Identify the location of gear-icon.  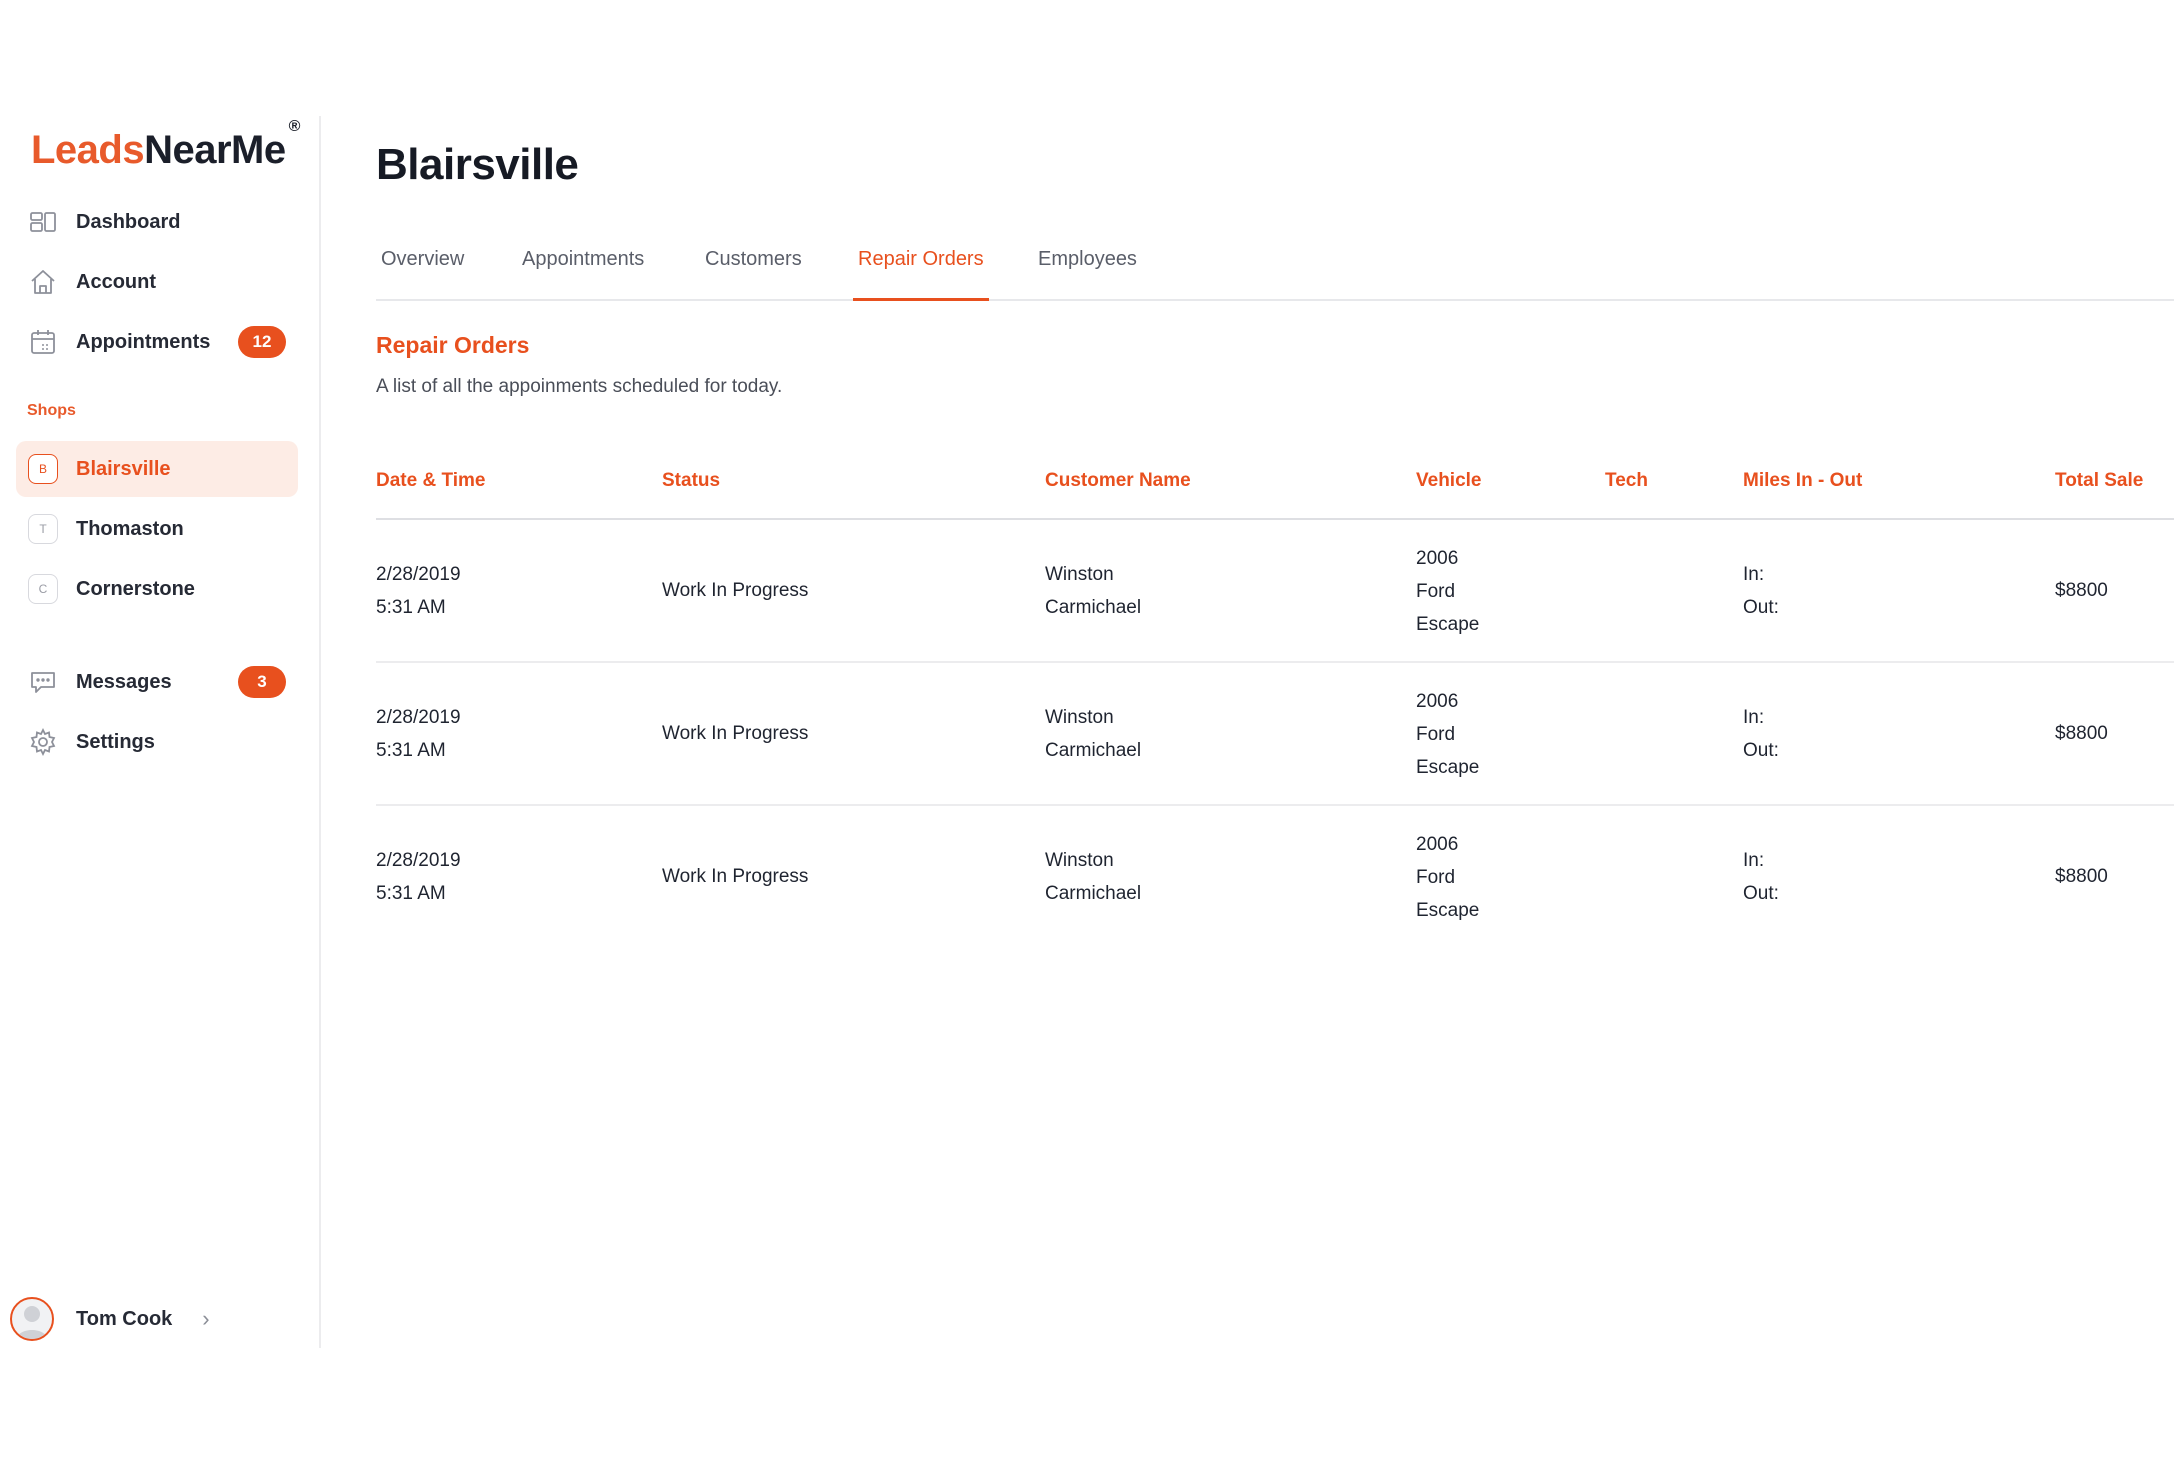
(43, 742).